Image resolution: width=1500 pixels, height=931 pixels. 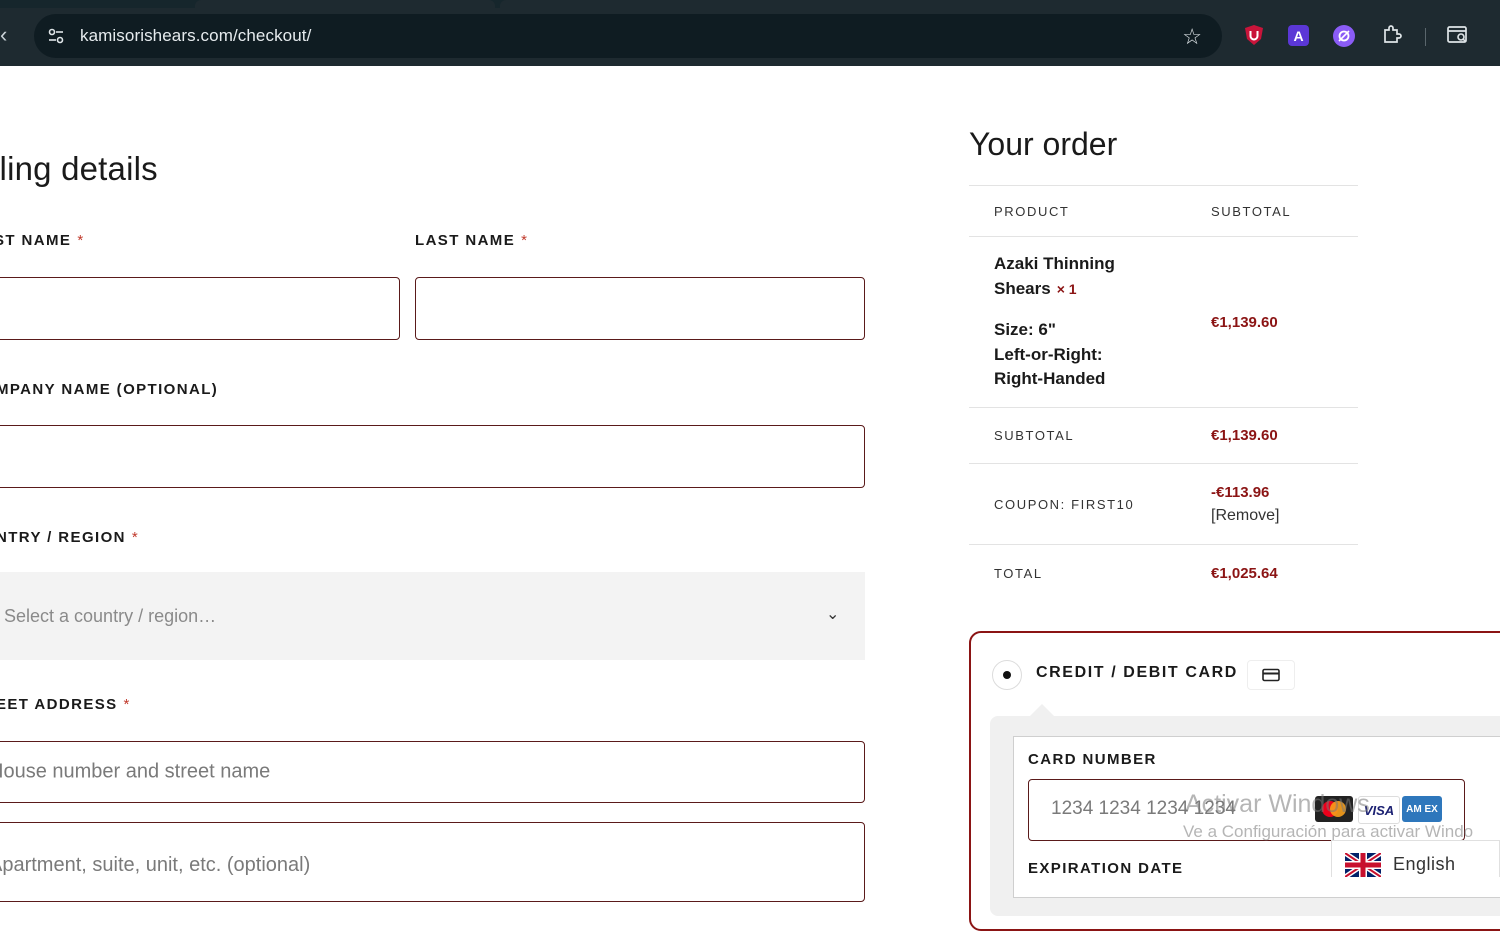 What do you see at coordinates (42, 240) in the screenshot?
I see `first-name-label: ST NAME *` at bounding box center [42, 240].